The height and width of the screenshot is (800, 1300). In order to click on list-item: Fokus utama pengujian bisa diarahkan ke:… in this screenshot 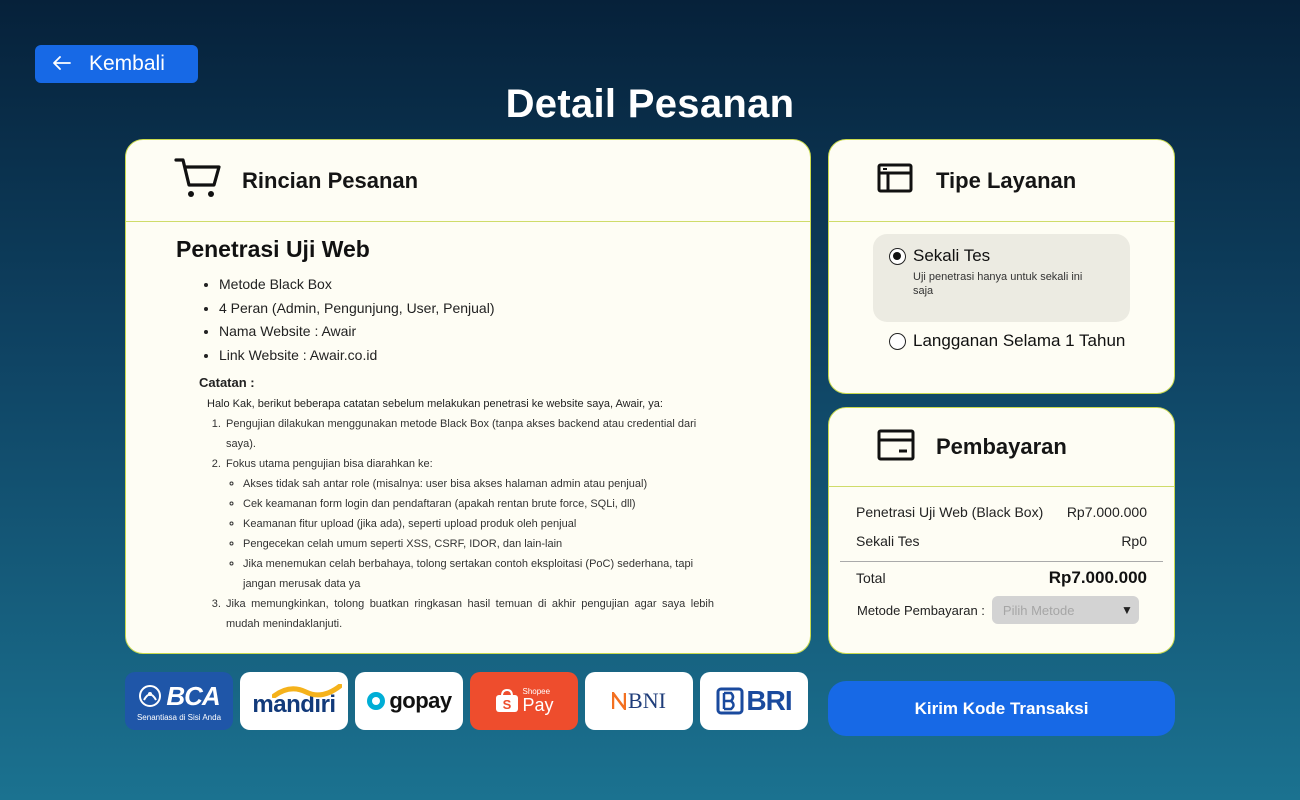, I will do `click(469, 524)`.